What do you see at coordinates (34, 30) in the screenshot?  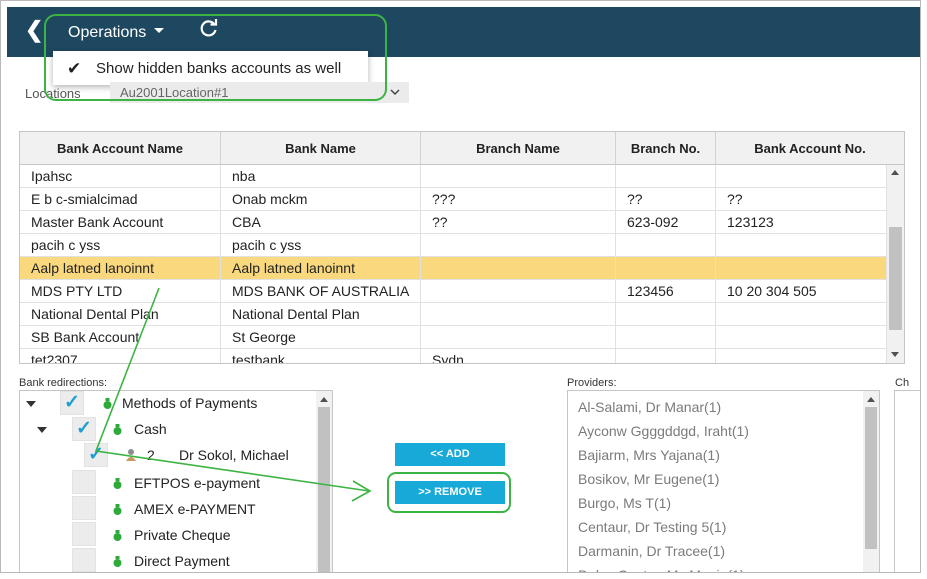 I see `chevron-left-icon: ❮` at bounding box center [34, 30].